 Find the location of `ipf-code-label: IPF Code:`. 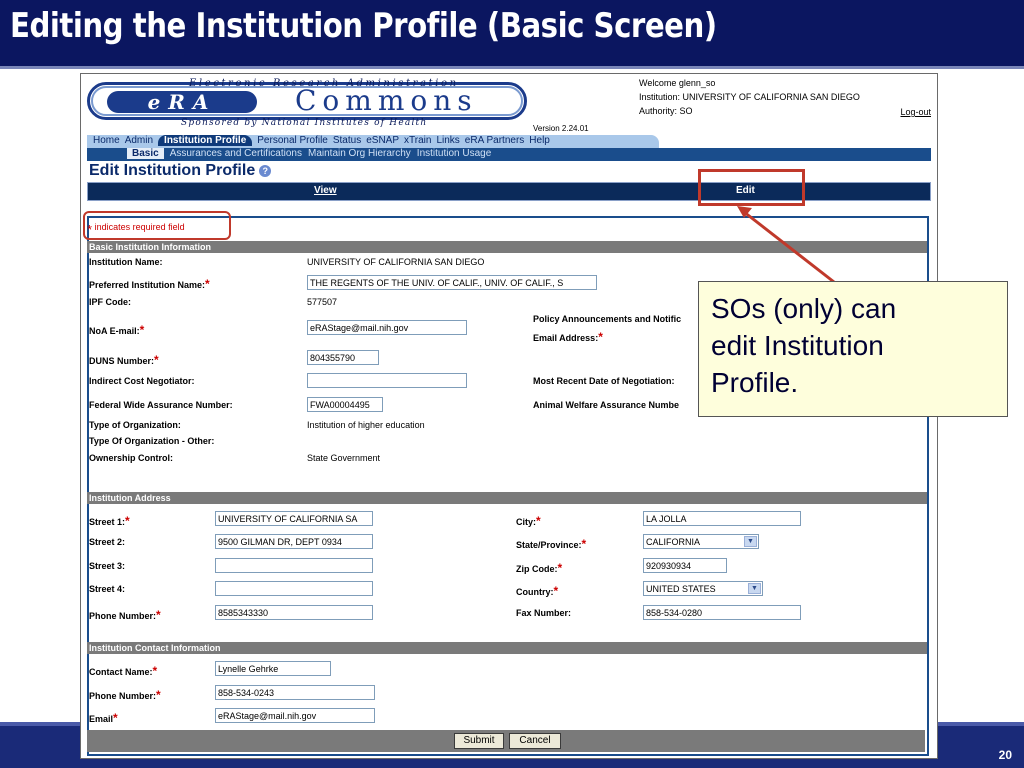

ipf-code-label: IPF Code: is located at coordinates (110, 302).